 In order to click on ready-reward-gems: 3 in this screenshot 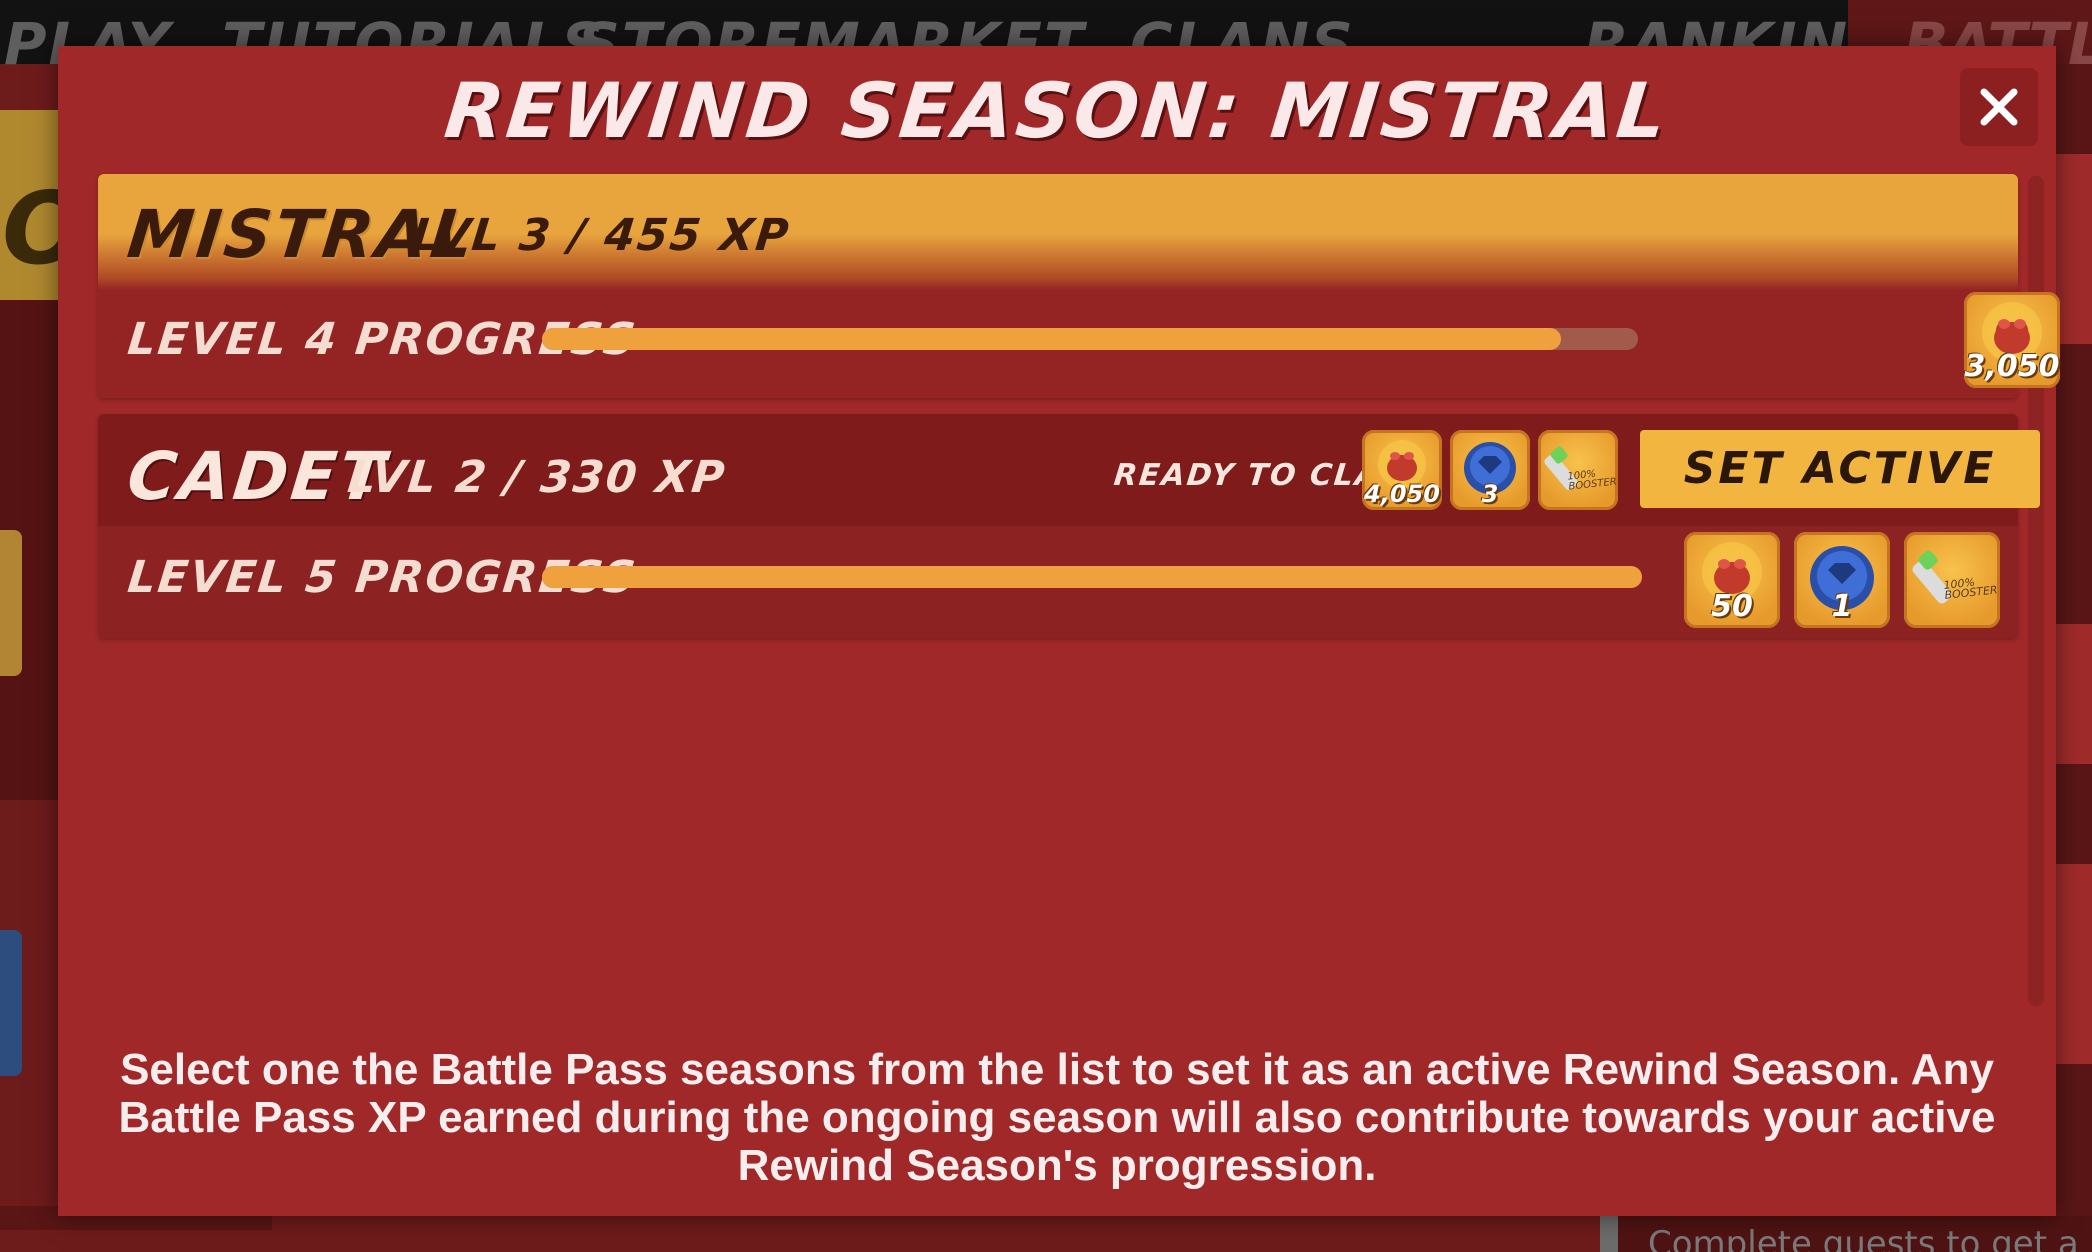, I will do `click(1490, 470)`.